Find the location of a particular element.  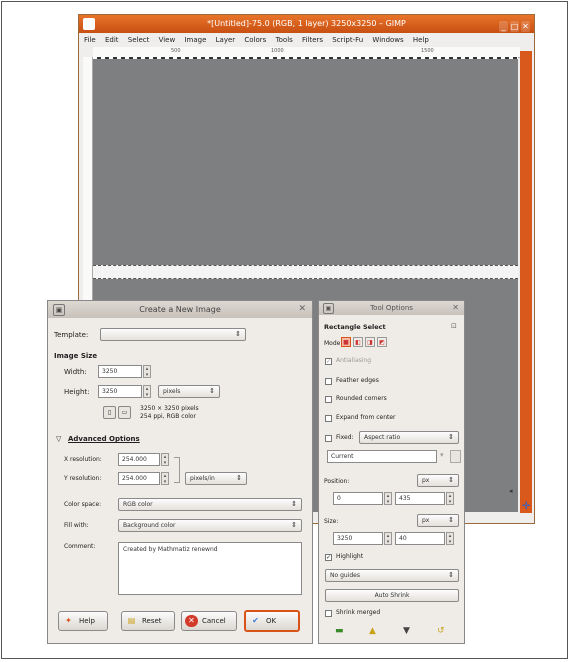

xres-field: 254.000 is located at coordinates (139, 459).